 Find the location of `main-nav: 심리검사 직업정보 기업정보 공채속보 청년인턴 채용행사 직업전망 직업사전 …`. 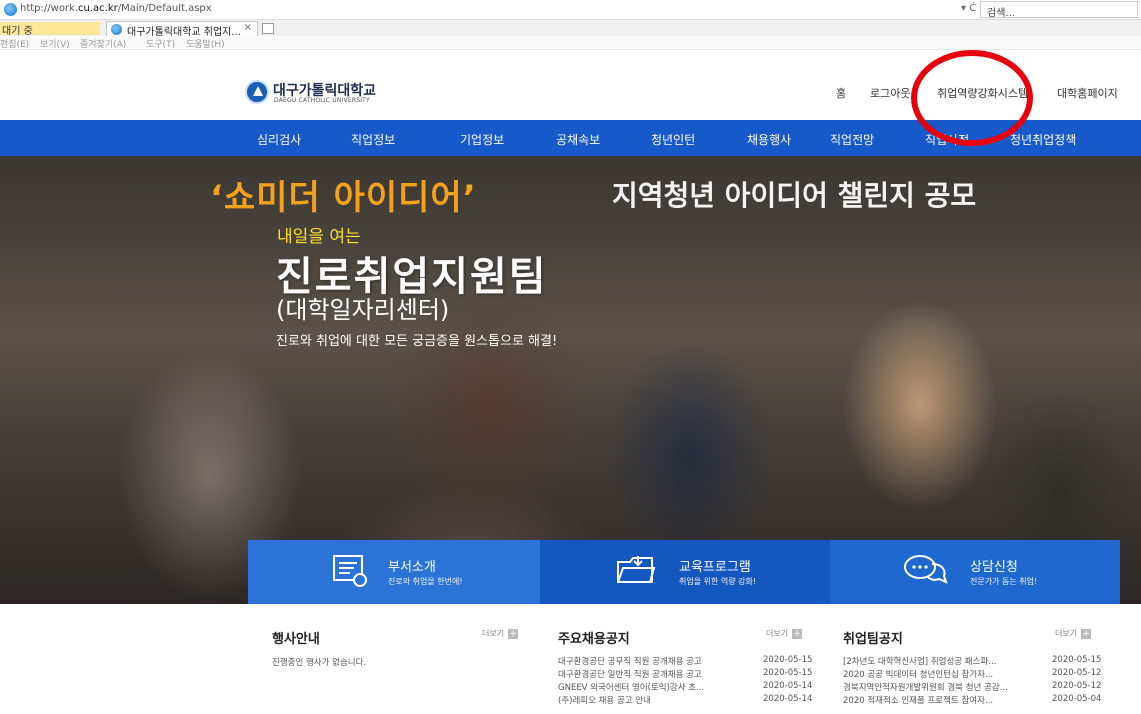

main-nav: 심리검사 직업정보 기업정보 공채속보 청년인턴 채용행사 직업전망 직업사전 … is located at coordinates (570, 138).